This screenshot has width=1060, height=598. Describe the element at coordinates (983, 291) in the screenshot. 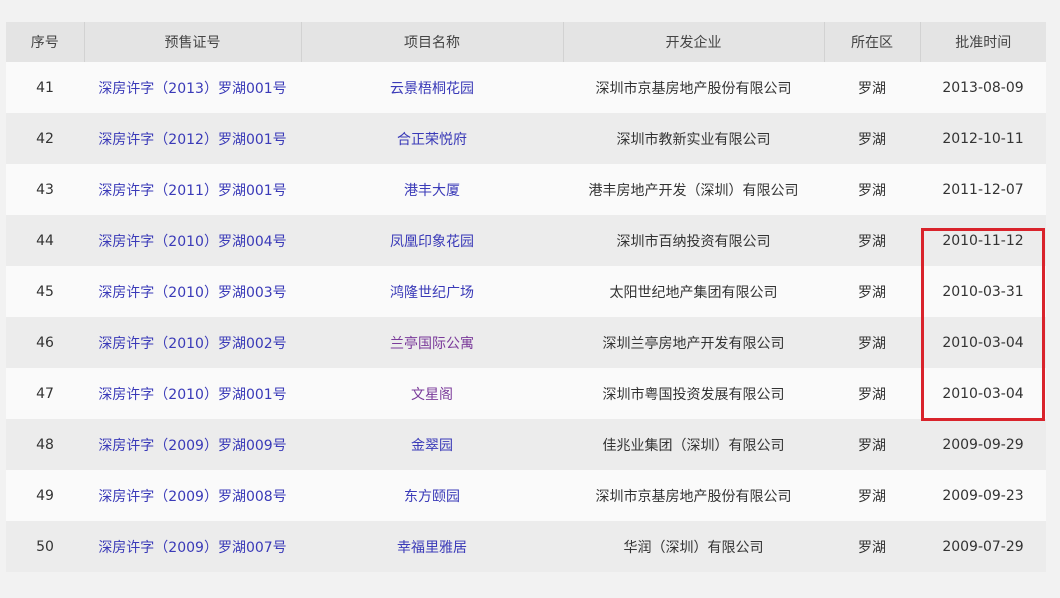

I see `cell-approval-date: 2010-03-31` at that location.